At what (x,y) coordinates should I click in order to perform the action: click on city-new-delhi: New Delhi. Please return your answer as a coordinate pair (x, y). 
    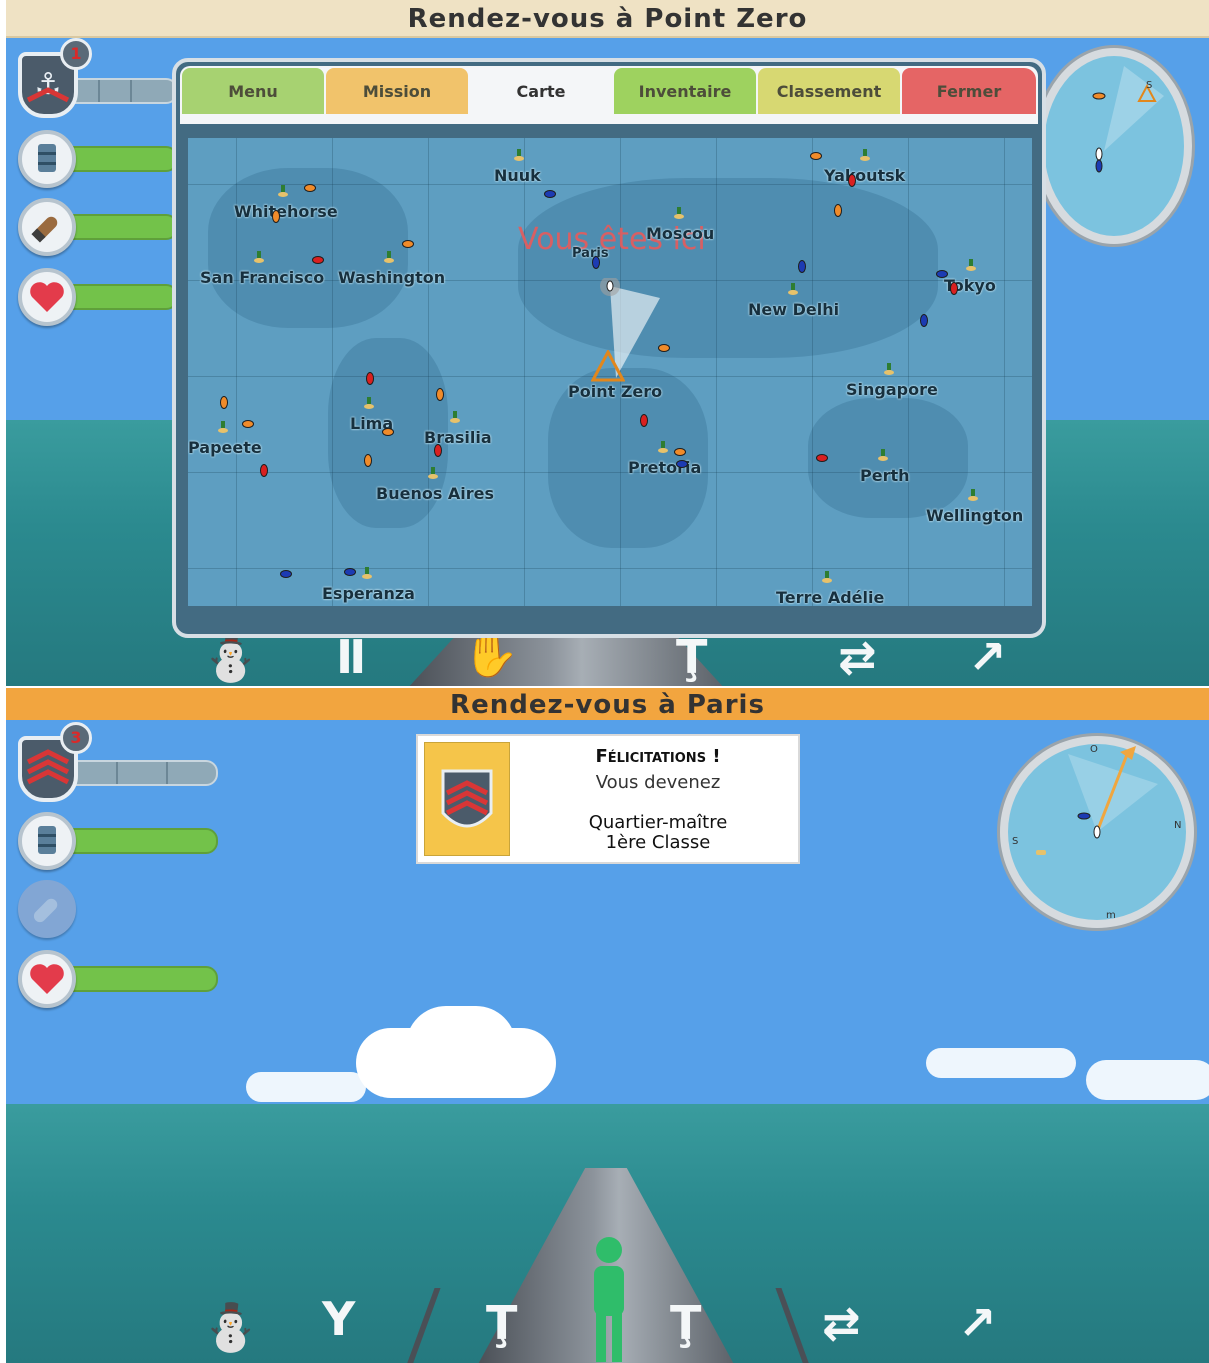
    Looking at the image, I should click on (794, 309).